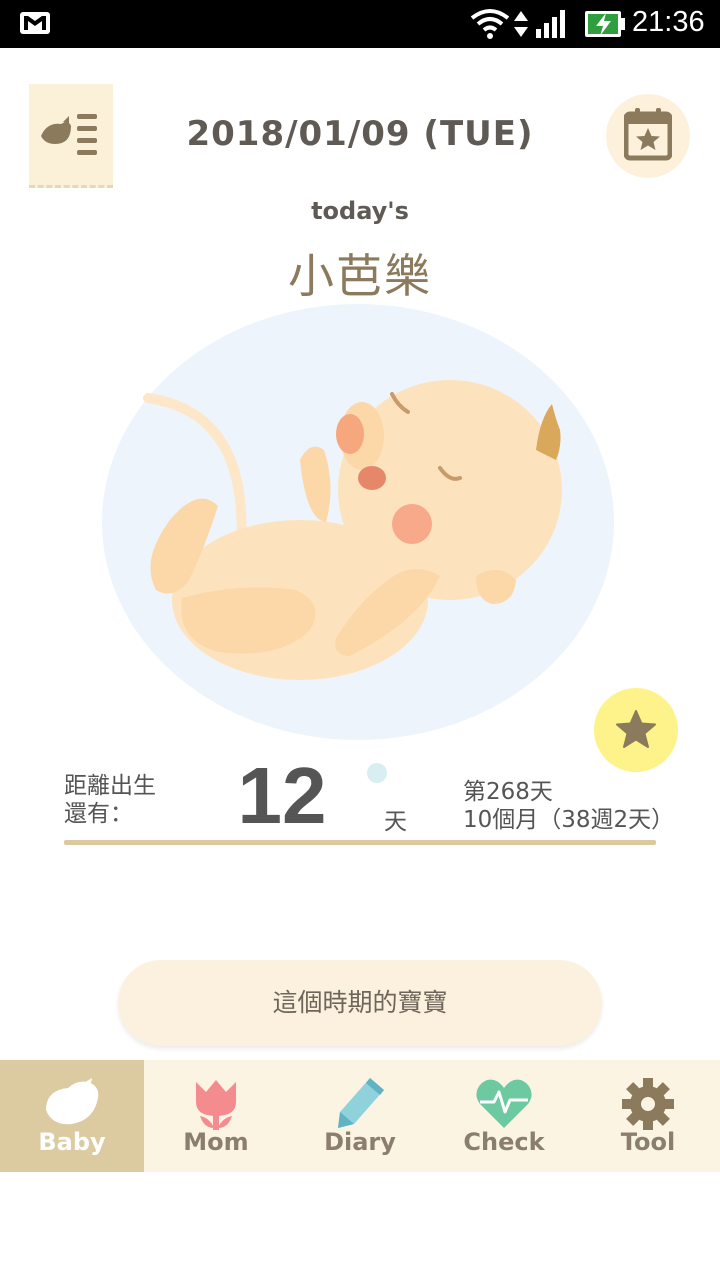 The height and width of the screenshot is (1280, 720). What do you see at coordinates (360, 24) in the screenshot?
I see `status-bar: 21:36` at bounding box center [360, 24].